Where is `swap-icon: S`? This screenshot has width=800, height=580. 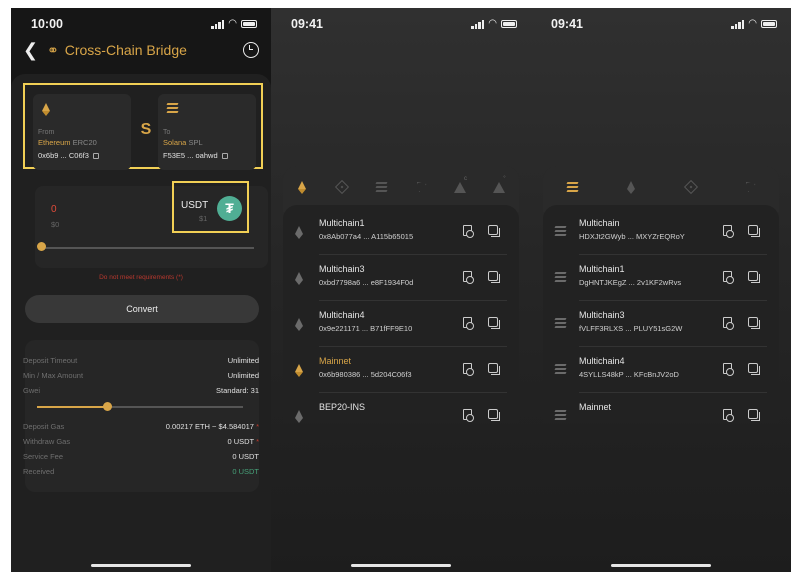
swap-icon: S is located at coordinates (146, 130).